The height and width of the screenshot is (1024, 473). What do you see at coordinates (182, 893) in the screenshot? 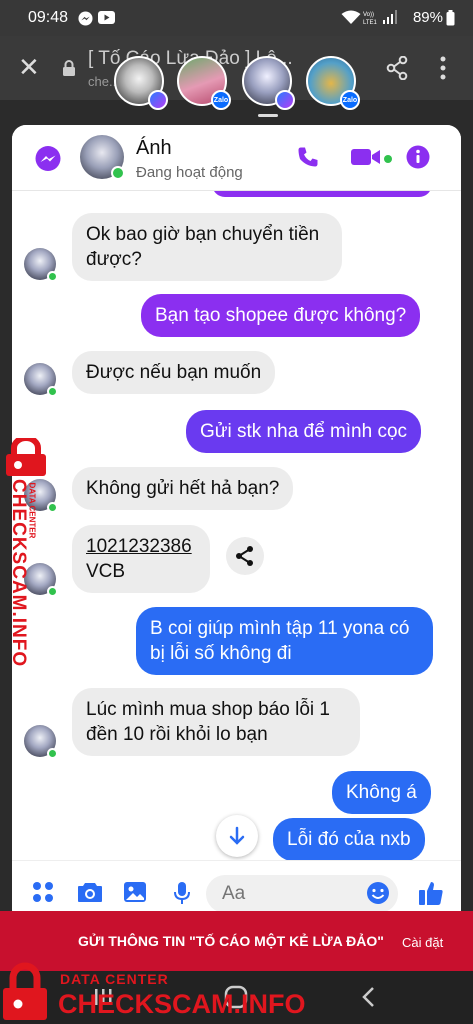
I see `microphone-icon` at bounding box center [182, 893].